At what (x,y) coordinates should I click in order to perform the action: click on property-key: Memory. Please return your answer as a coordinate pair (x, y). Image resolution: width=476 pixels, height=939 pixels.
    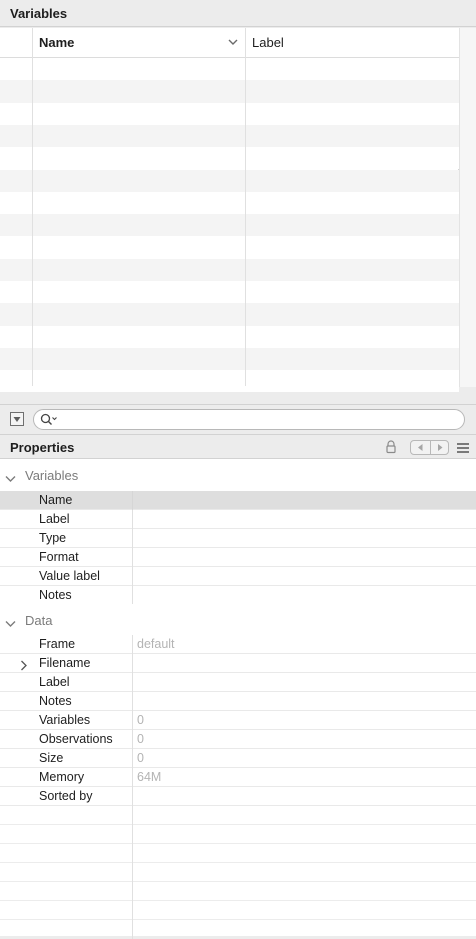
    Looking at the image, I should click on (62, 777).